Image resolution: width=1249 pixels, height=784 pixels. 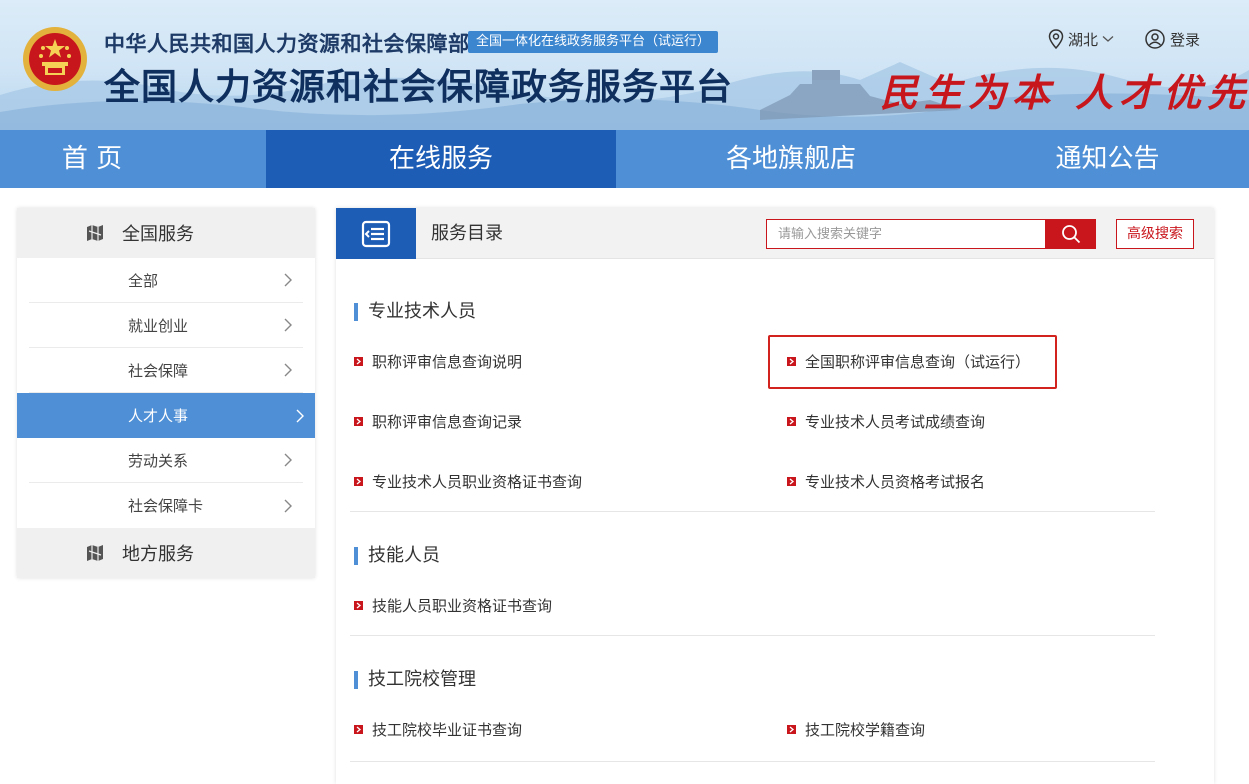 What do you see at coordinates (447, 422) in the screenshot?
I see `link-label: 职称评审信息查询记录` at bounding box center [447, 422].